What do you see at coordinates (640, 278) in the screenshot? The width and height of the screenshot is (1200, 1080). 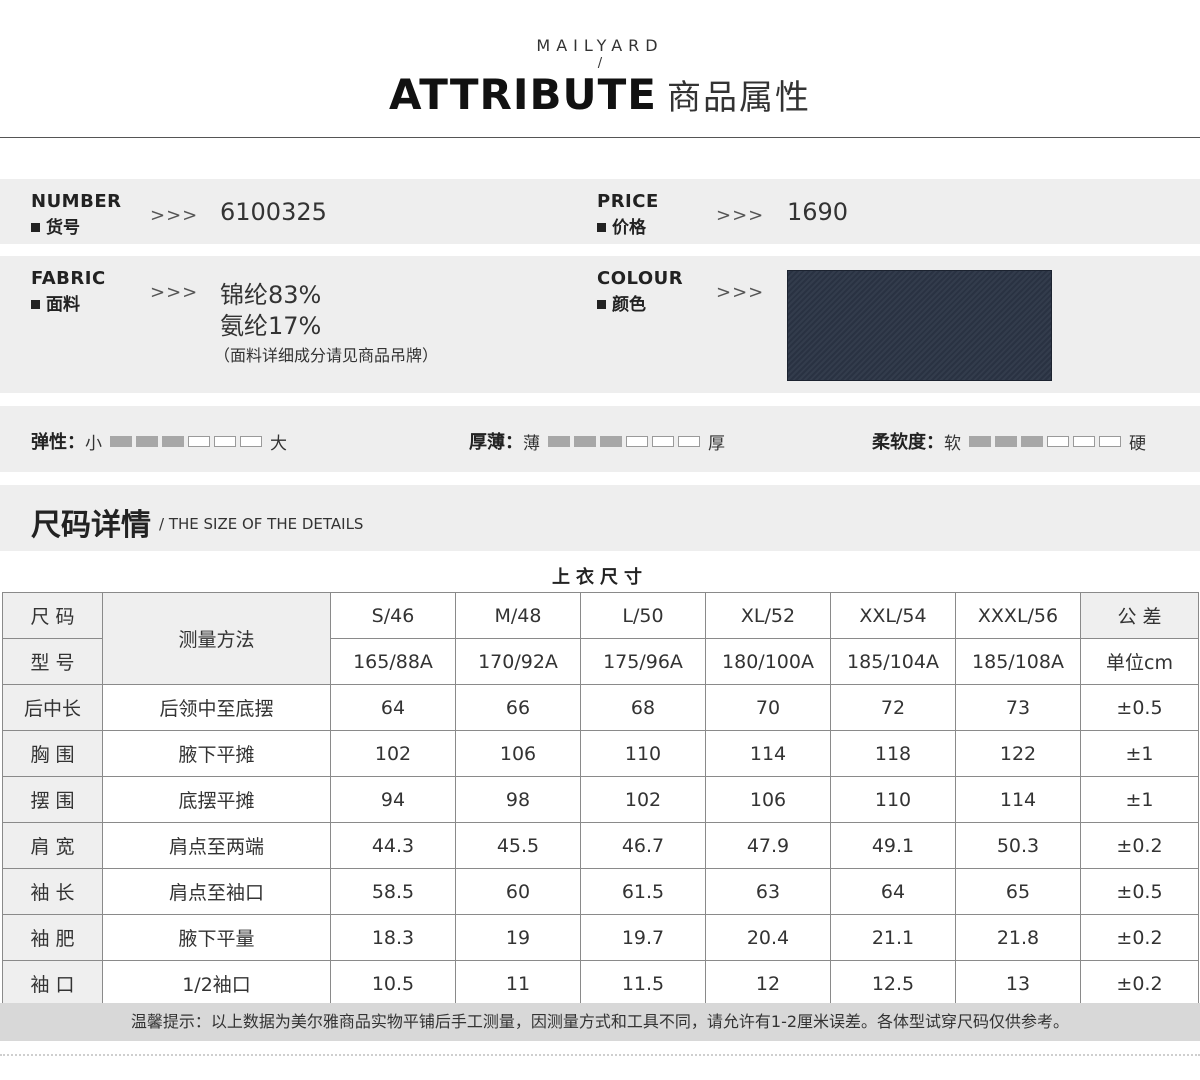 I see `colour-label-en: COLOUR` at bounding box center [640, 278].